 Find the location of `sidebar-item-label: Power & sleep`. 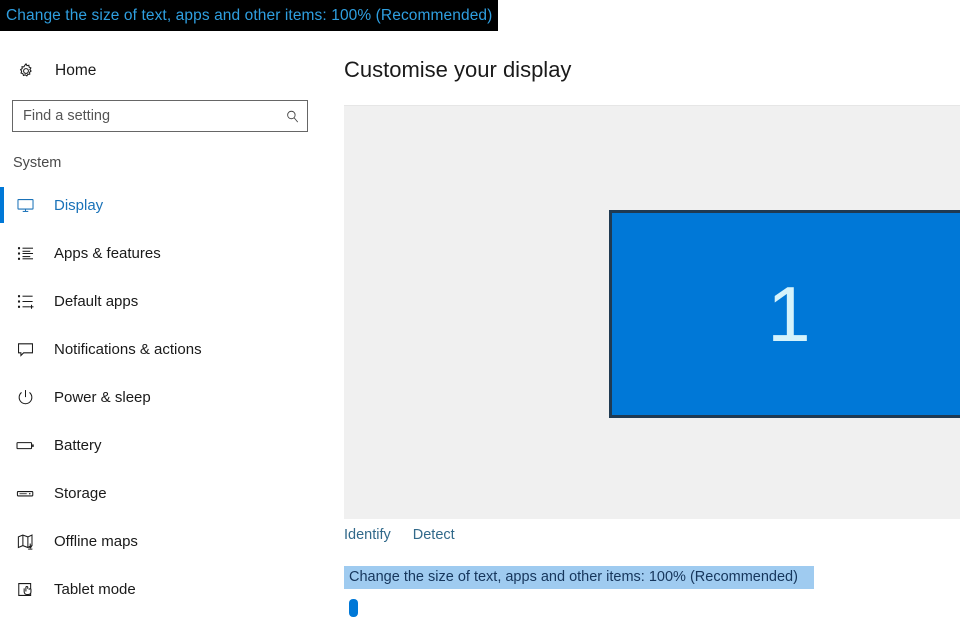

sidebar-item-label: Power & sleep is located at coordinates (102, 397).